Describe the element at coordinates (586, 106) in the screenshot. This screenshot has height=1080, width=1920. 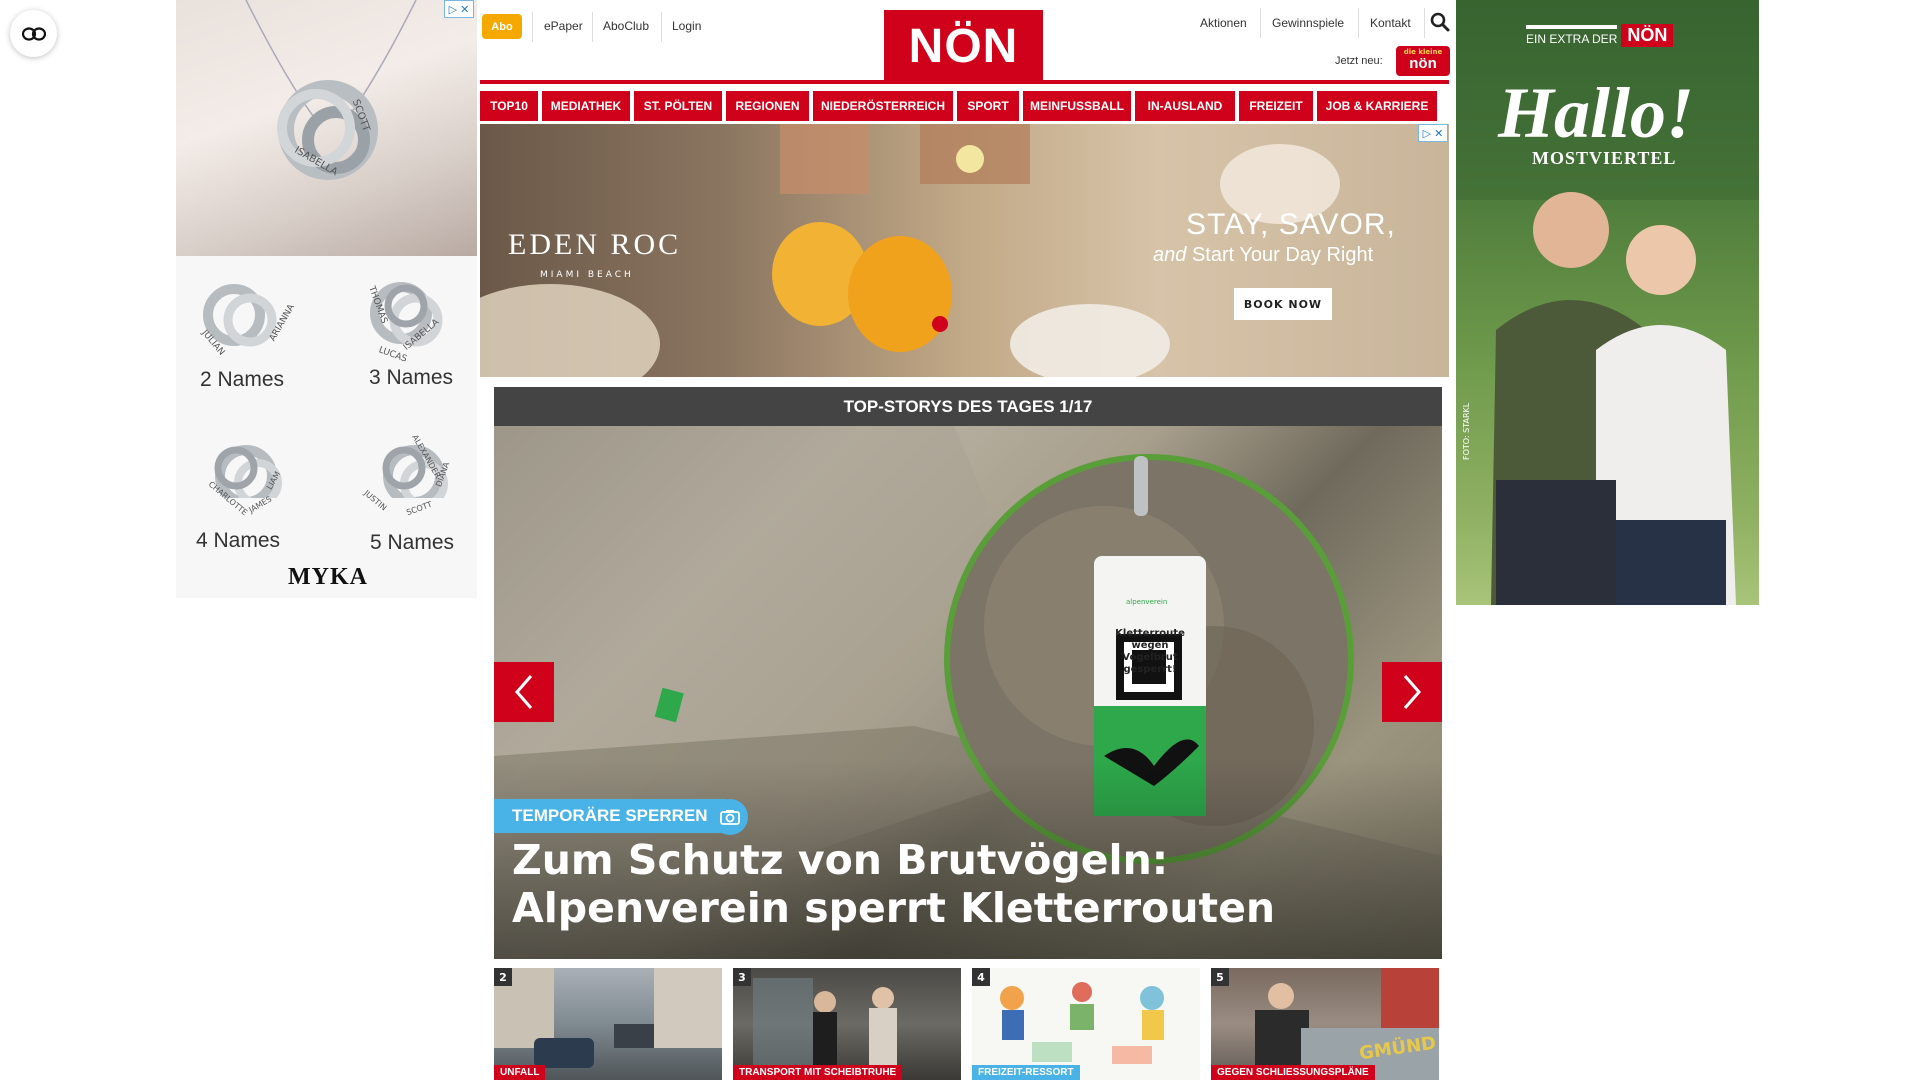
I see `nav-item-mediathek: MEDIATHEK` at that location.